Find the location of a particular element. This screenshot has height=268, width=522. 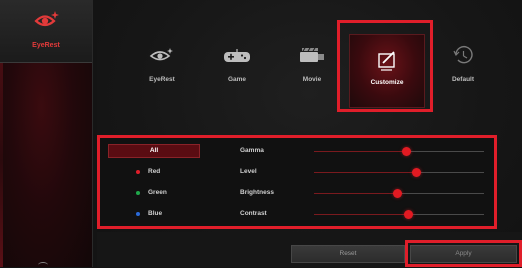

movie-icon is located at coordinates (312, 54).